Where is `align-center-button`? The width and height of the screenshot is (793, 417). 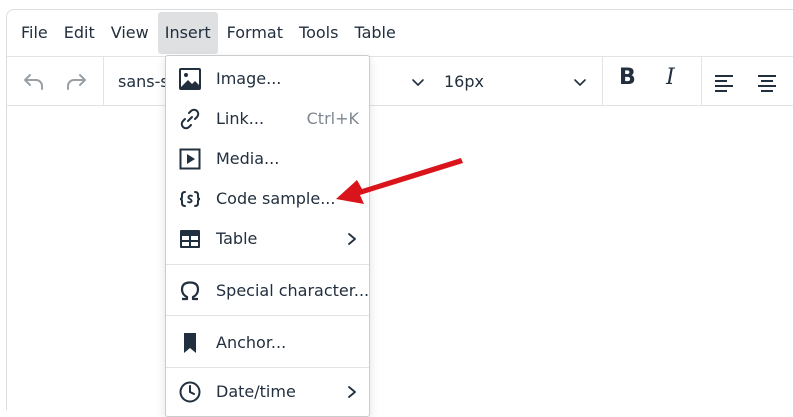 align-center-button is located at coordinates (767, 82).